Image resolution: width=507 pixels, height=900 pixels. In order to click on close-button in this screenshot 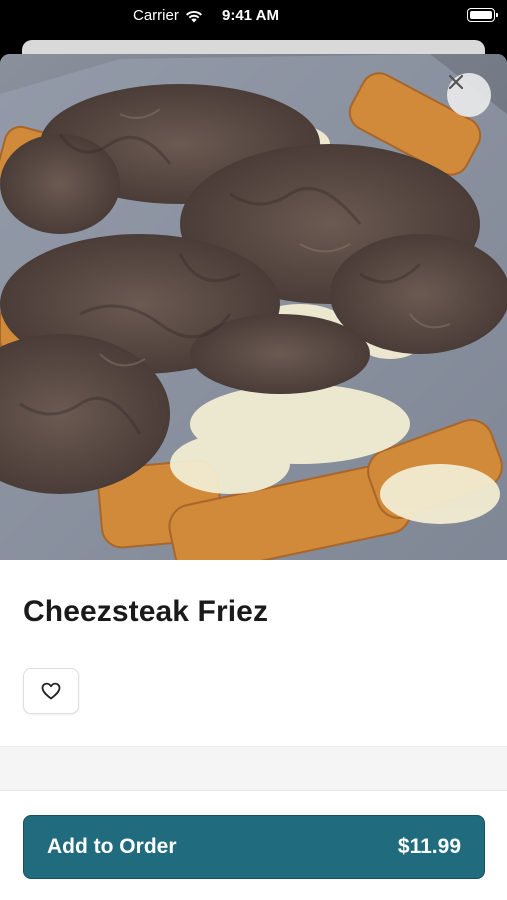, I will do `click(469, 95)`.